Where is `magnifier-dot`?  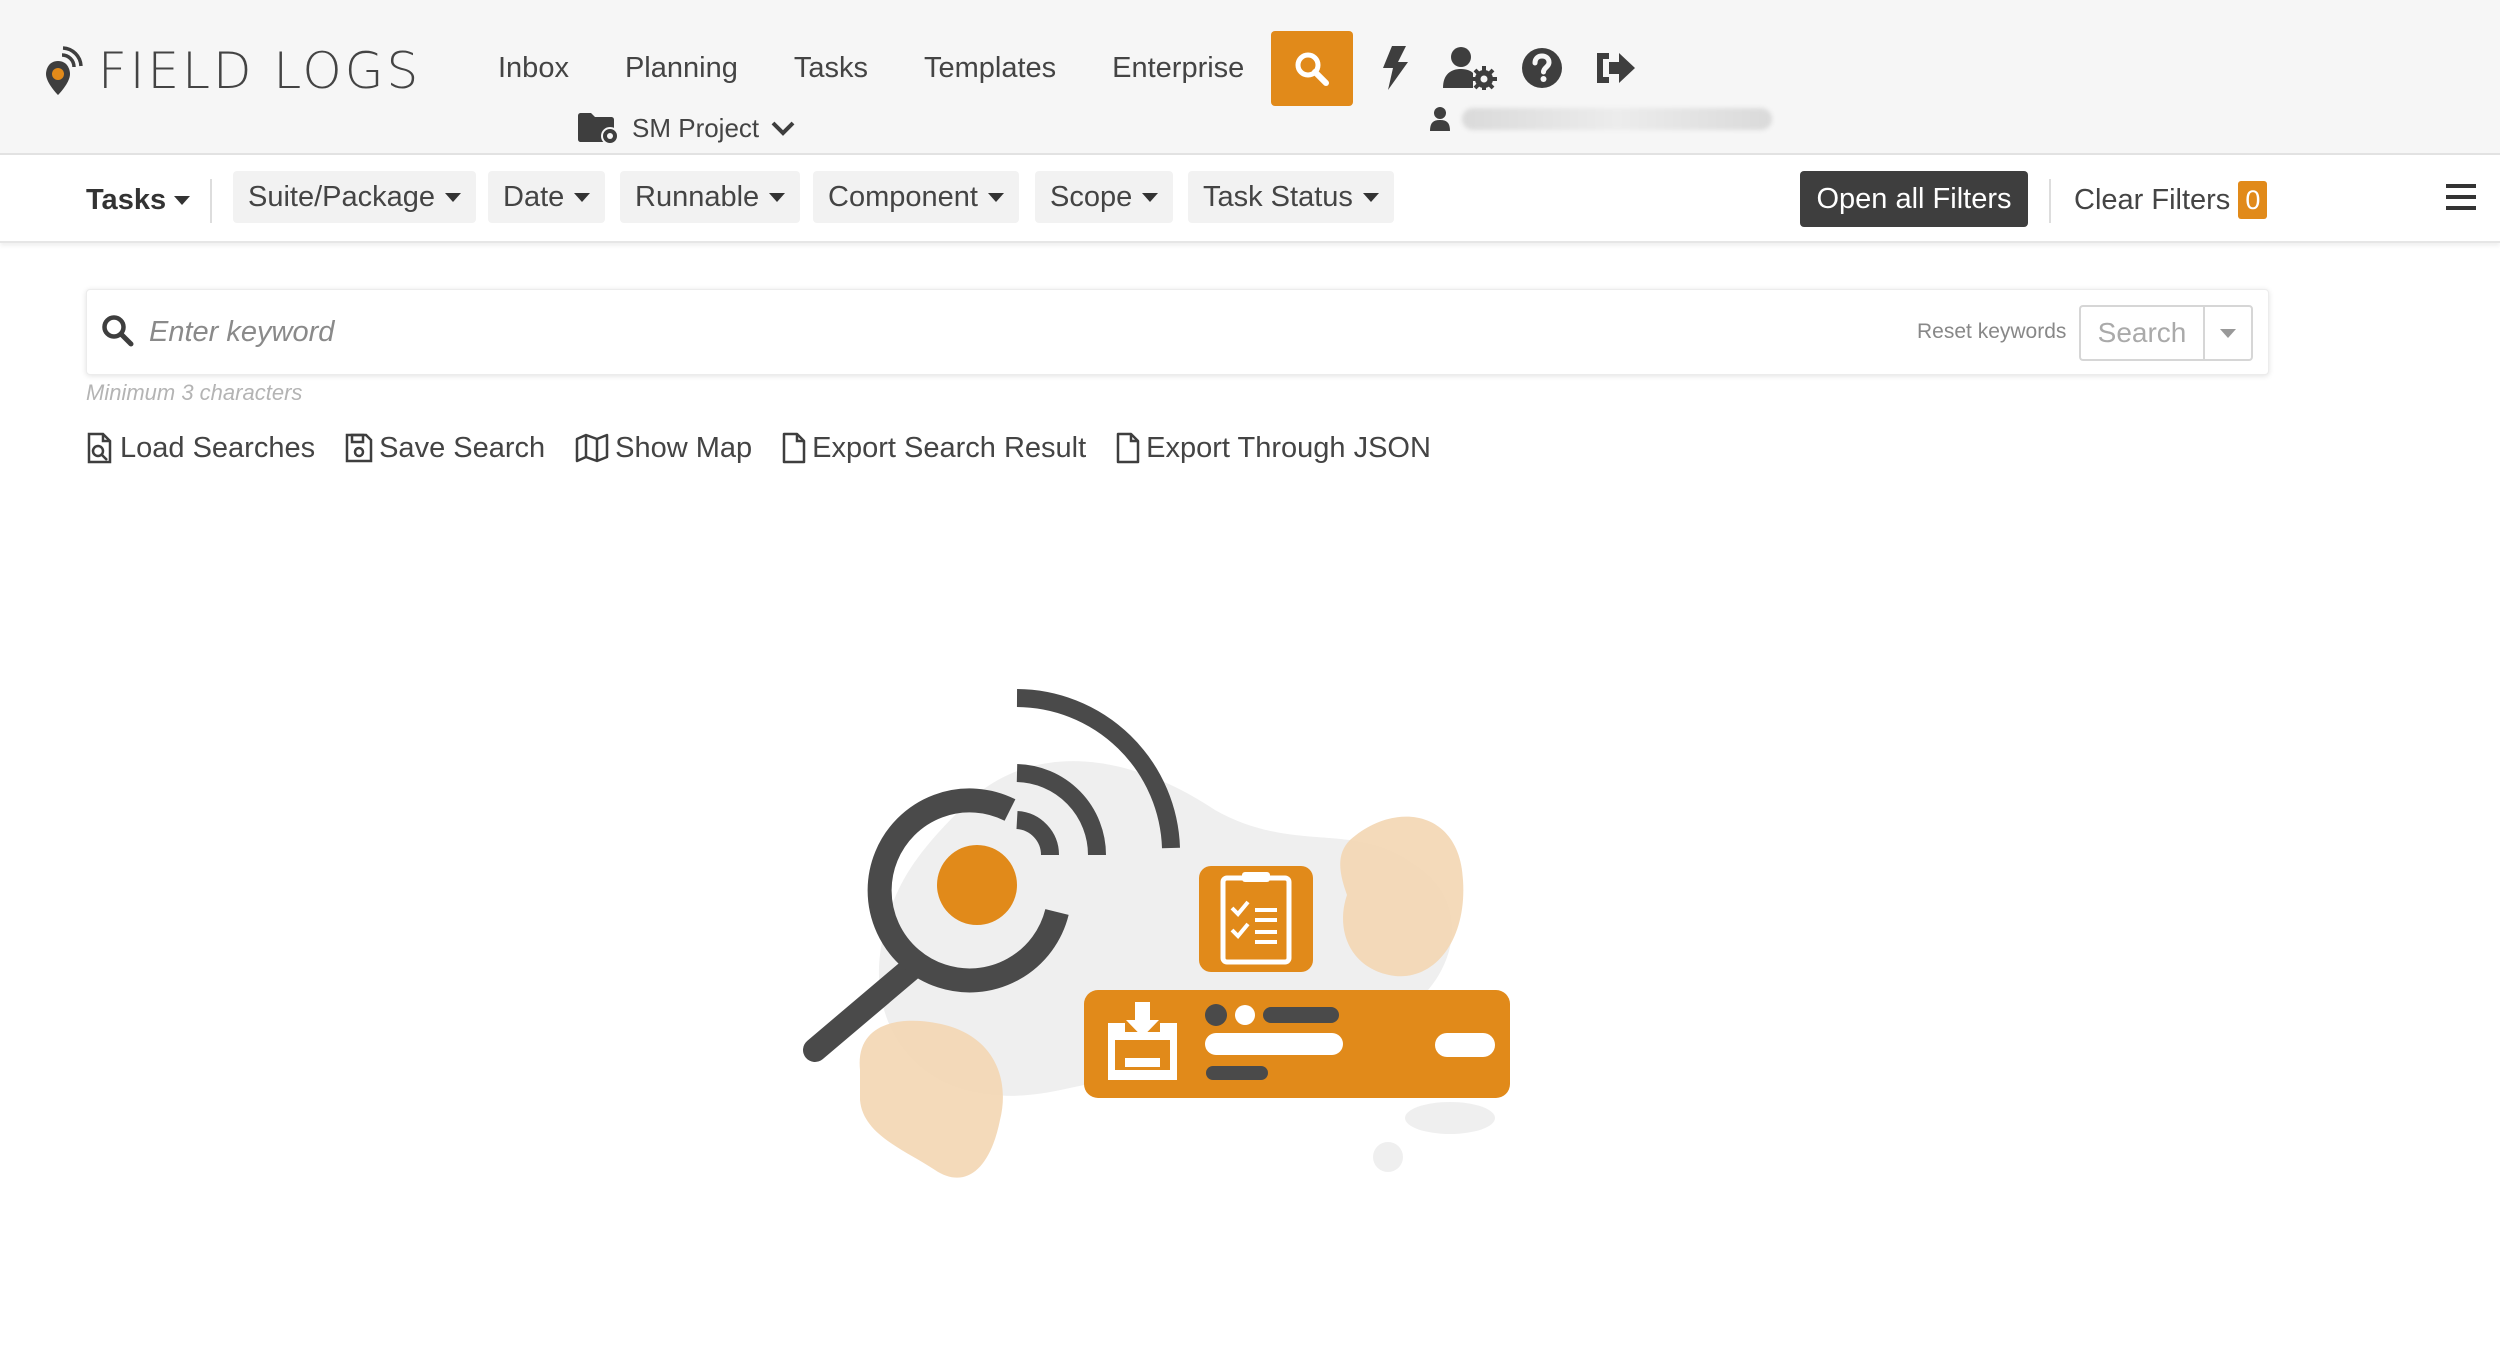
magnifier-dot is located at coordinates (977, 885).